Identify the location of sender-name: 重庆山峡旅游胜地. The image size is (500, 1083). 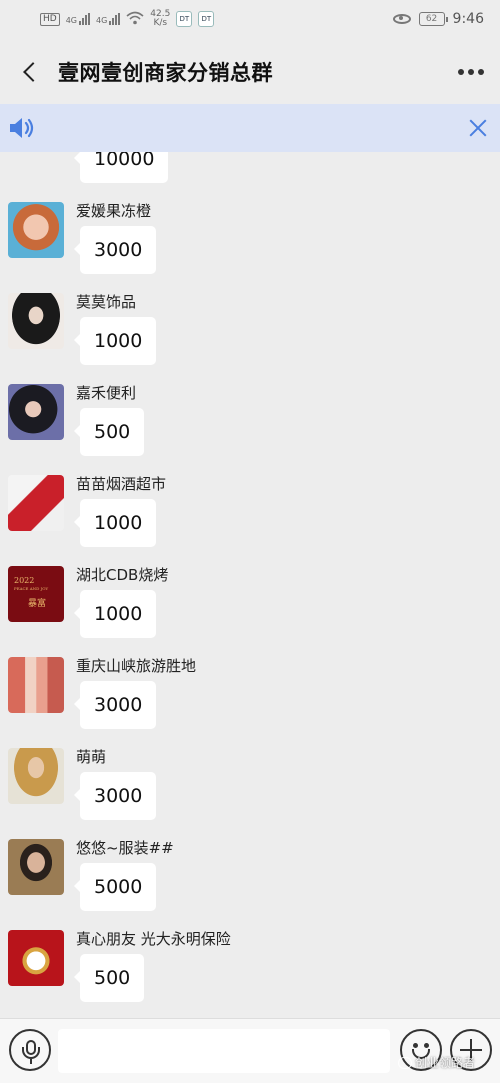
(136, 666).